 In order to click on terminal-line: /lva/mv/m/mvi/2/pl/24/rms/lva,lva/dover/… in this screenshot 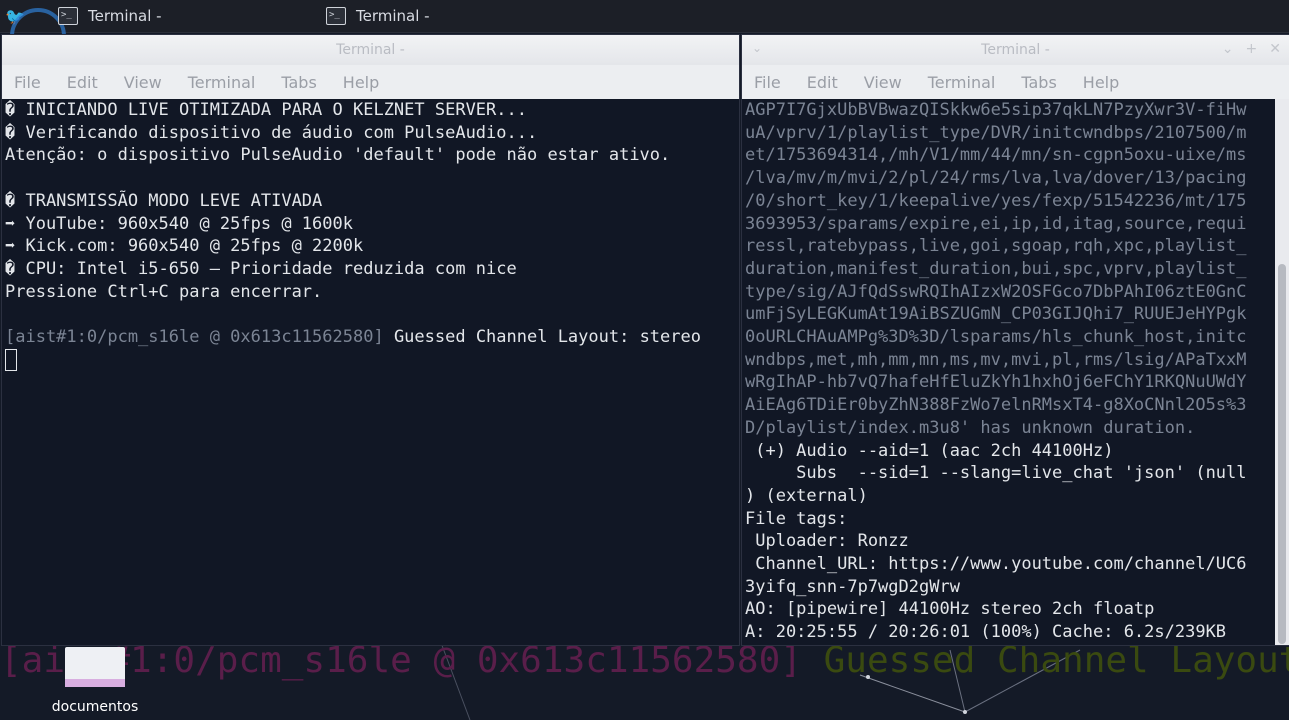, I will do `click(996, 178)`.